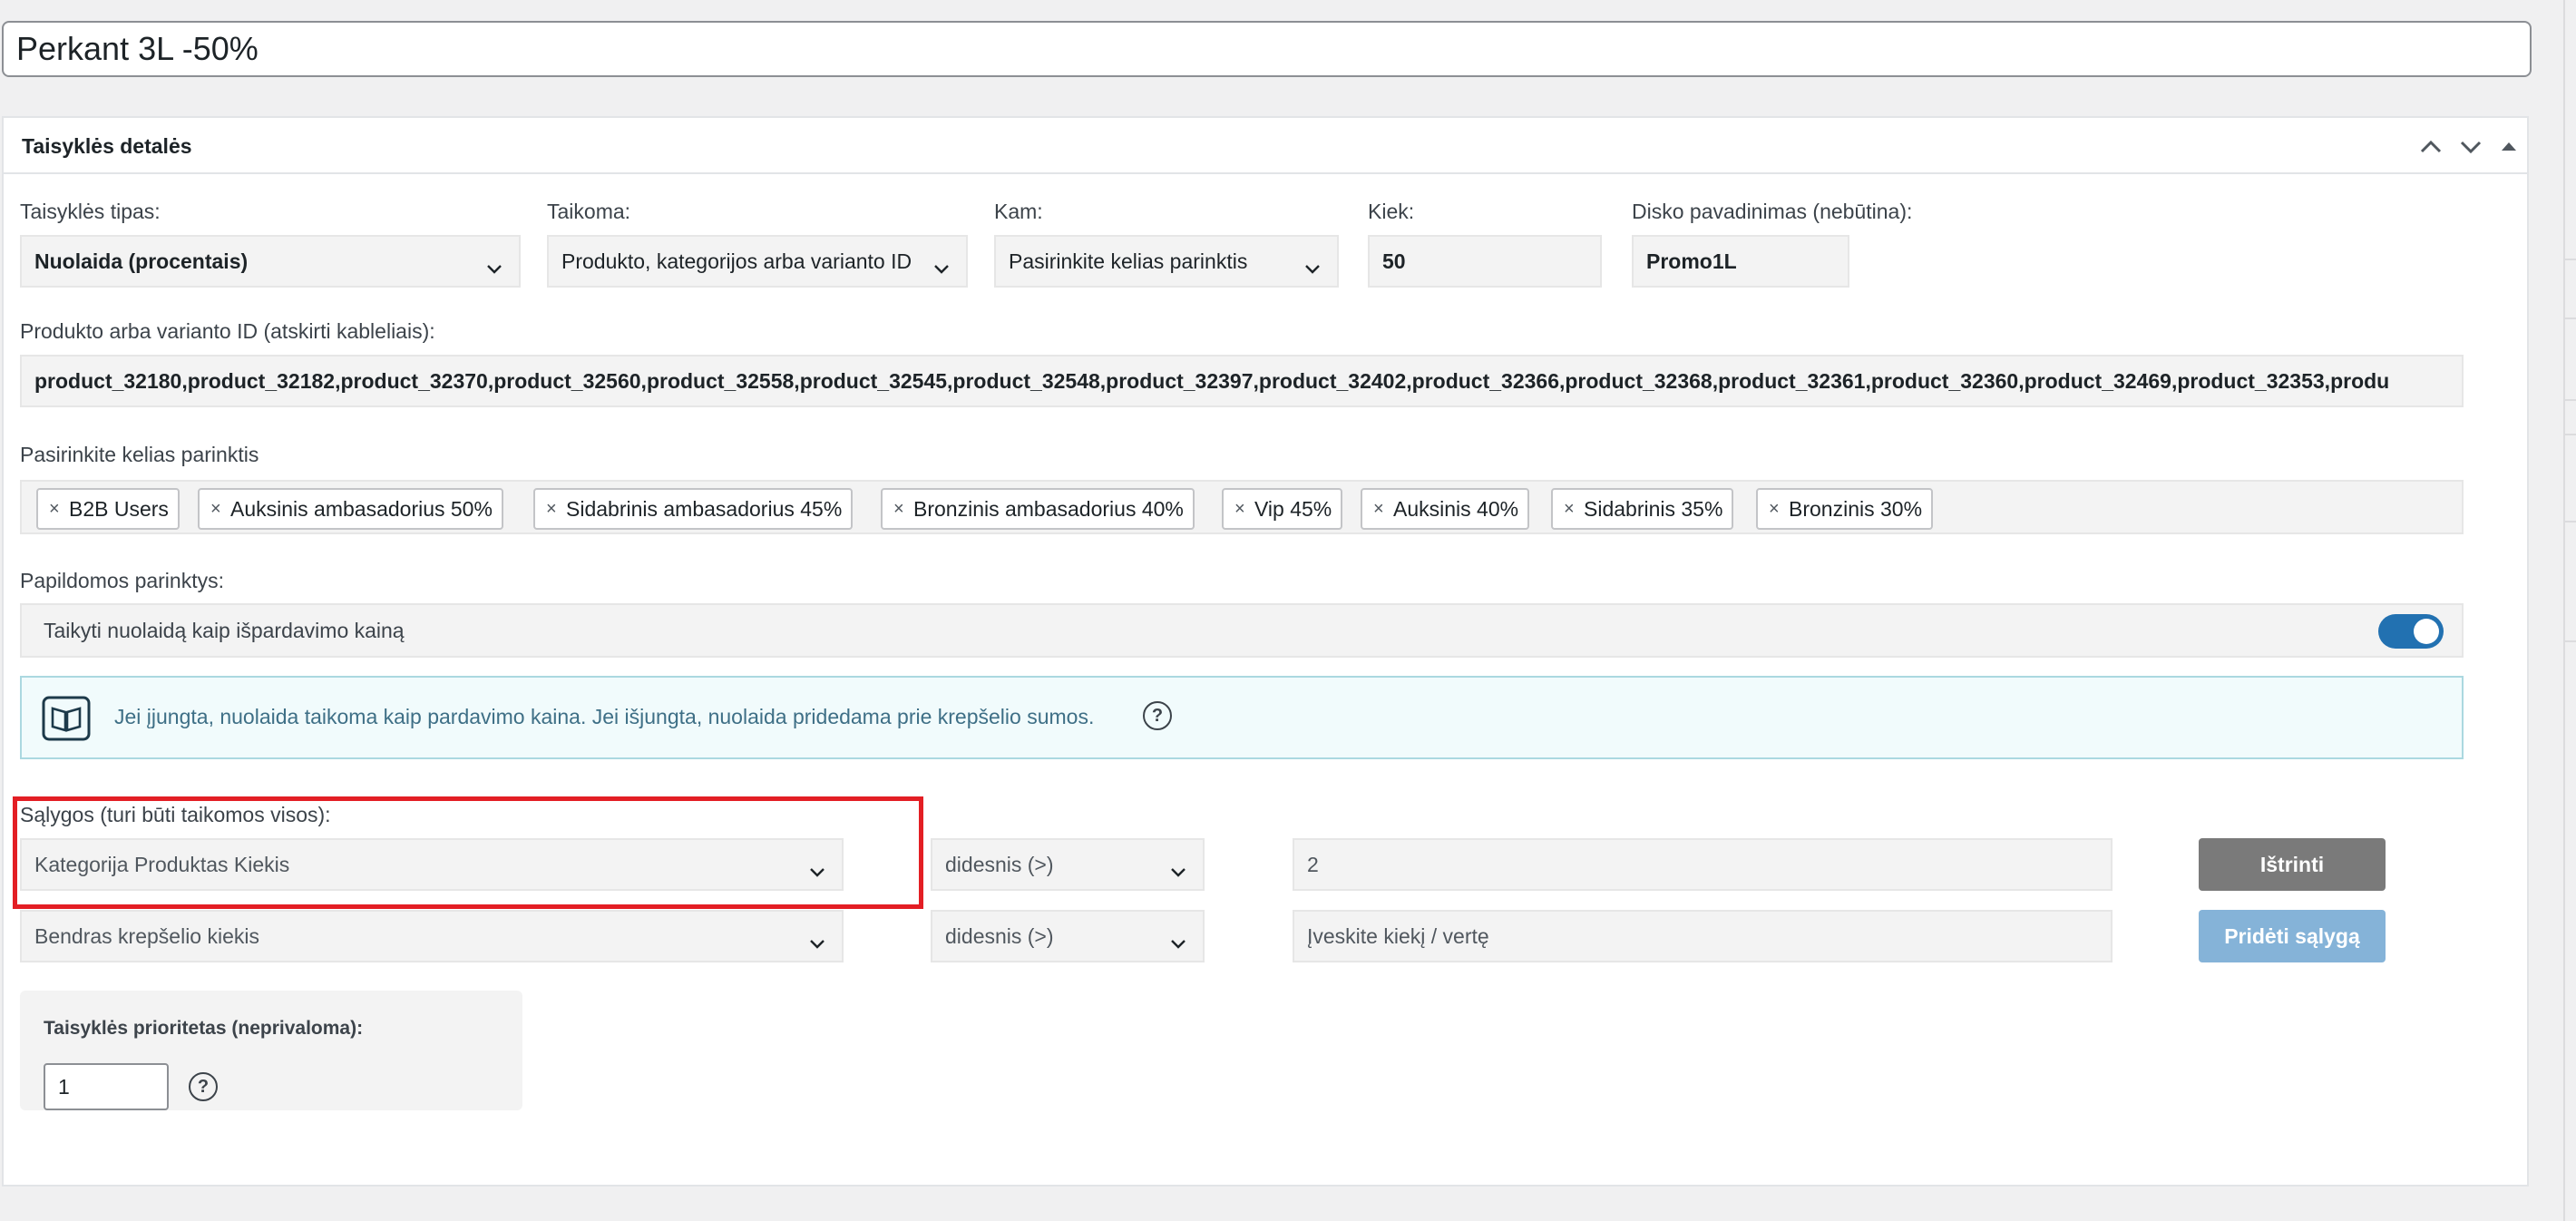 The height and width of the screenshot is (1221, 2576). Describe the element at coordinates (1282, 509) in the screenshot. I see `tag-item: × Vip 45%` at that location.